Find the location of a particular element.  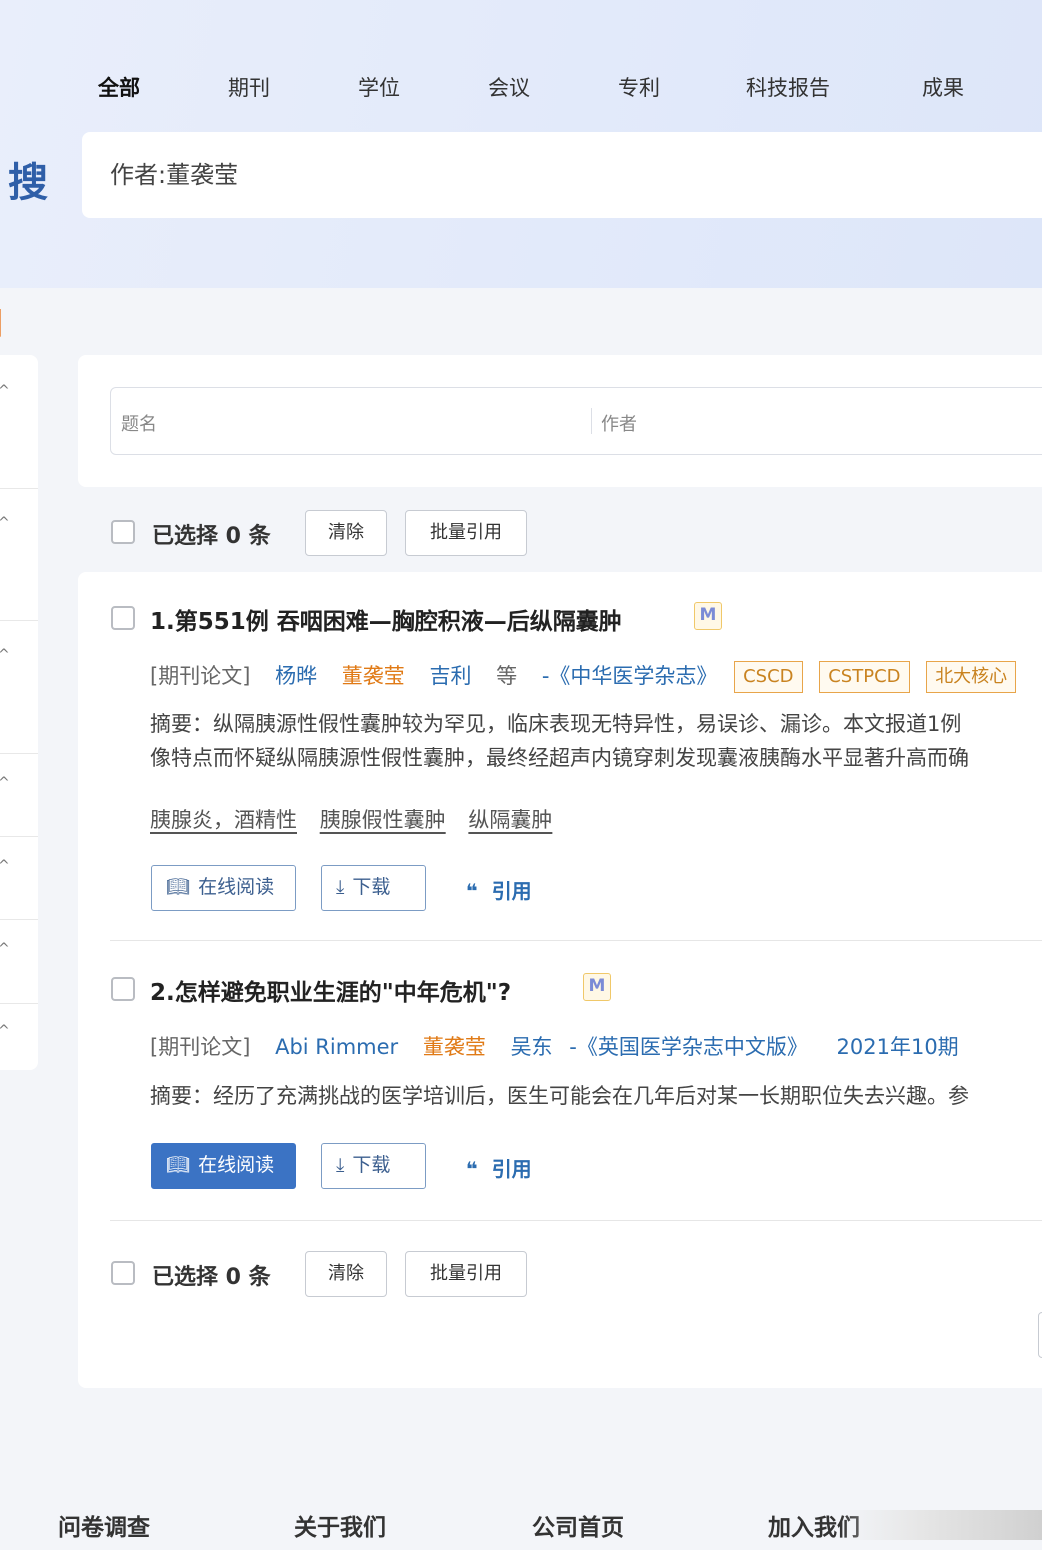

abstract-line: 像特点而怀疑纵隔胰源性假性囊肿，最终经超声内镜穿刺发现囊液胰酶水平显著升高而确 is located at coordinates (559, 757).